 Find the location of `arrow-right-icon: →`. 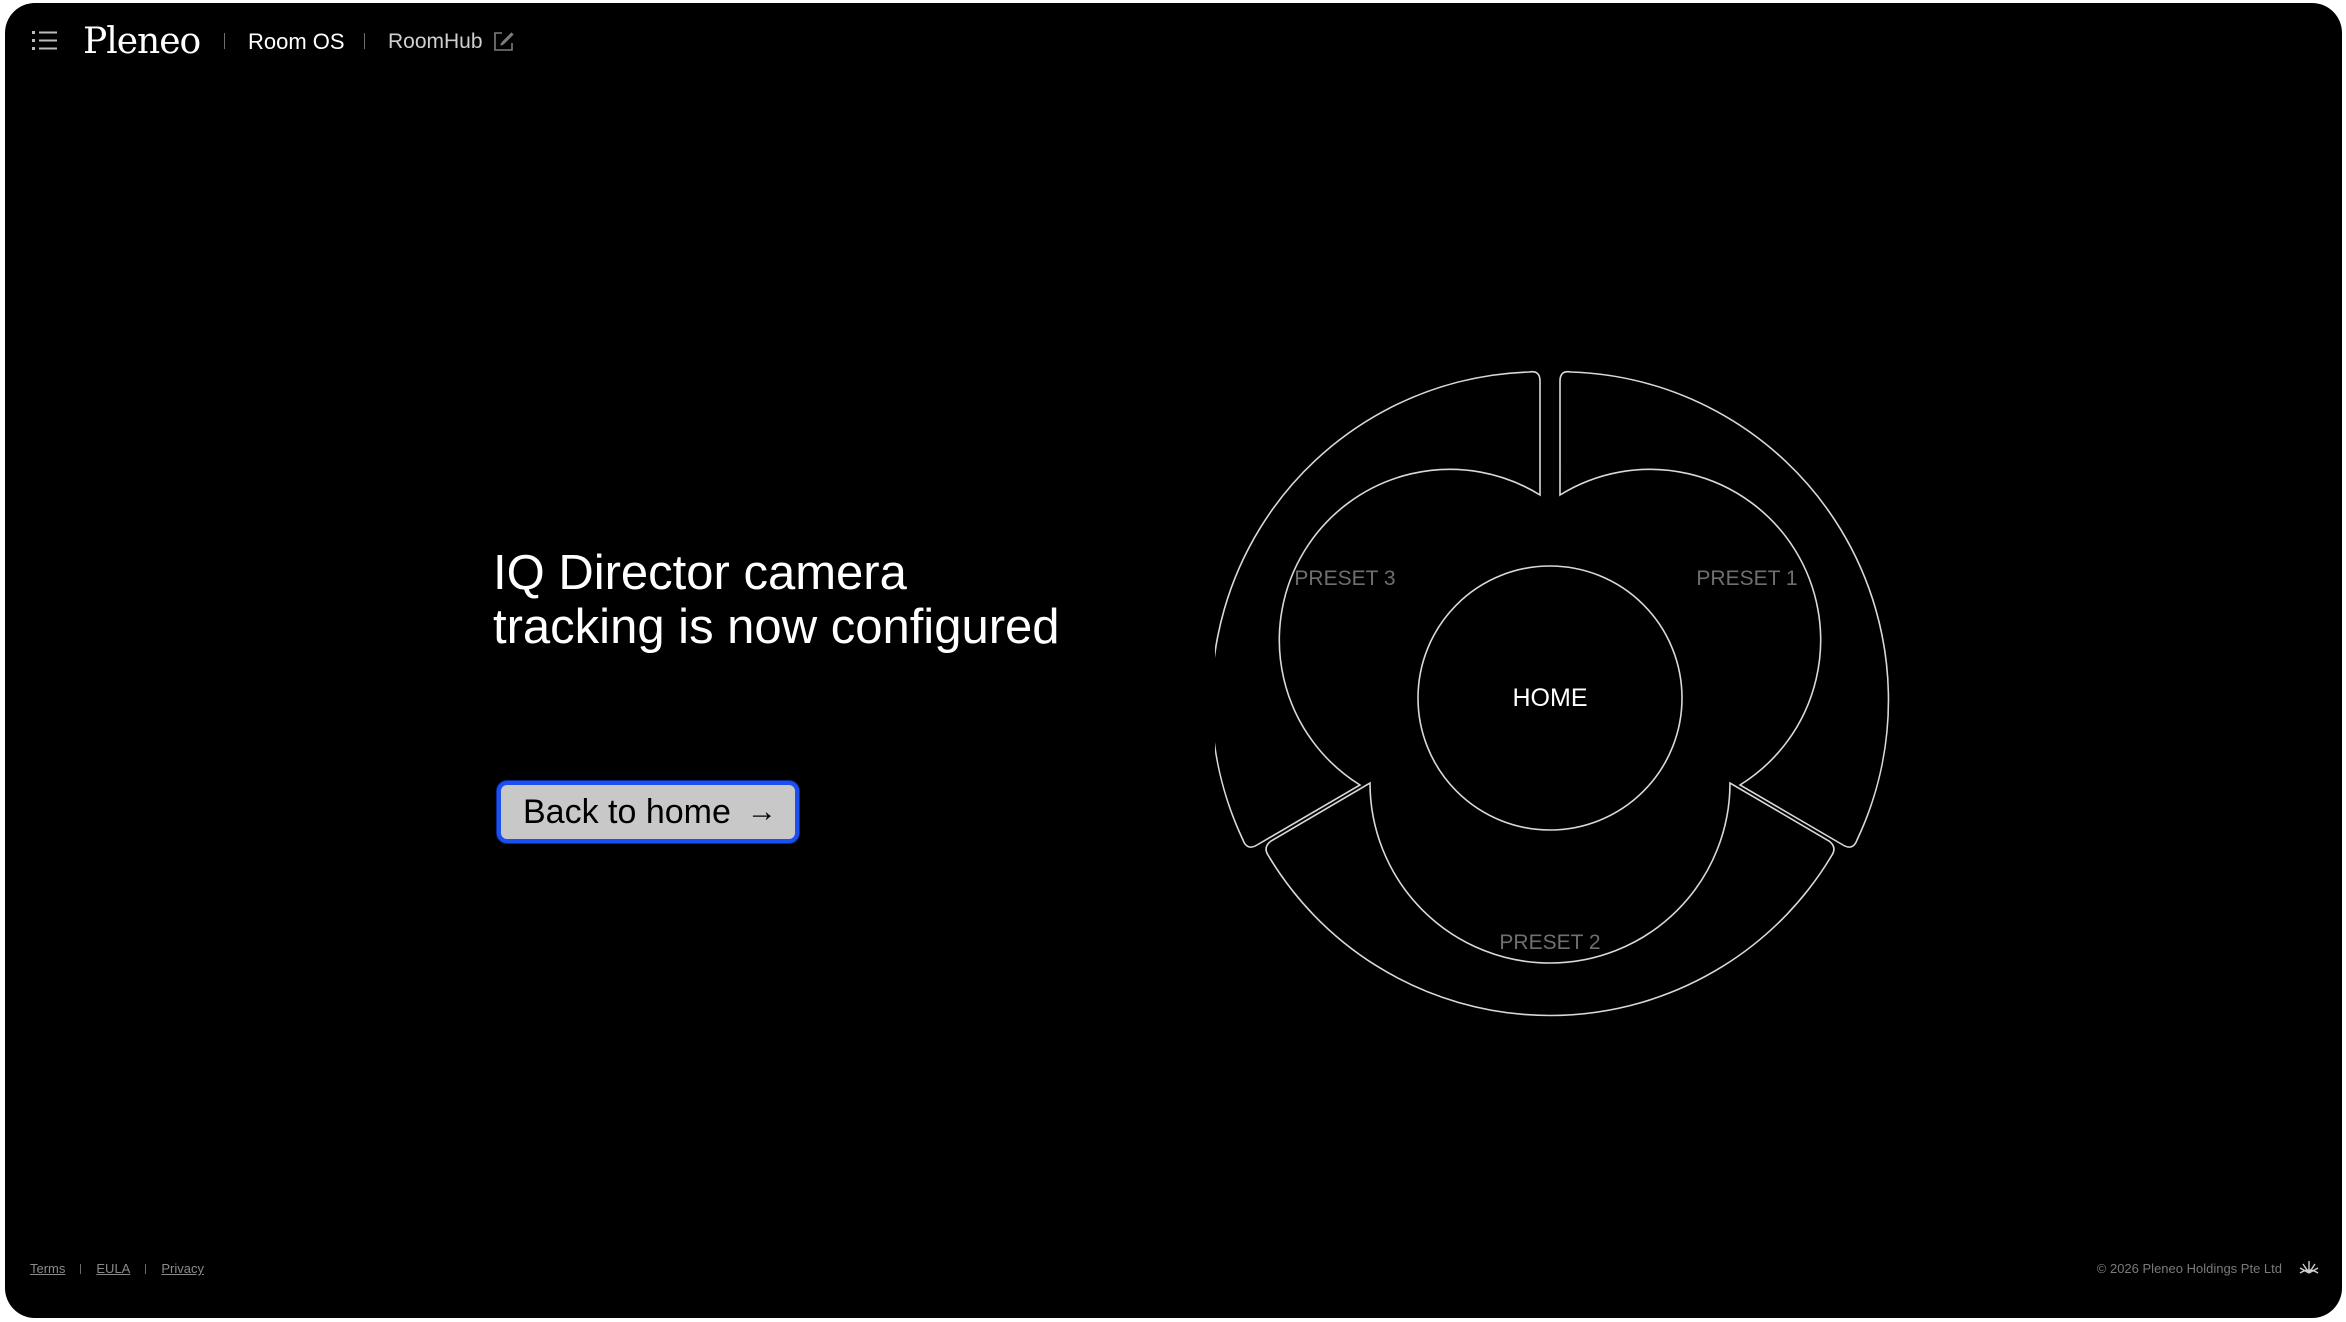

arrow-right-icon: → is located at coordinates (761, 811).